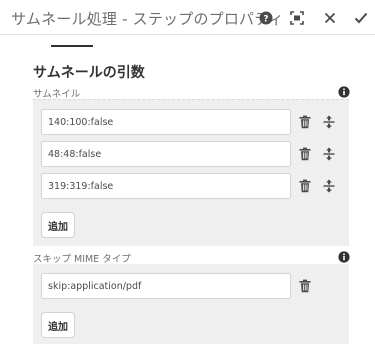 The height and width of the screenshot is (350, 375). Describe the element at coordinates (166, 286) in the screenshot. I see `skip-mime-type-input-1: skip:application/pdf` at that location.